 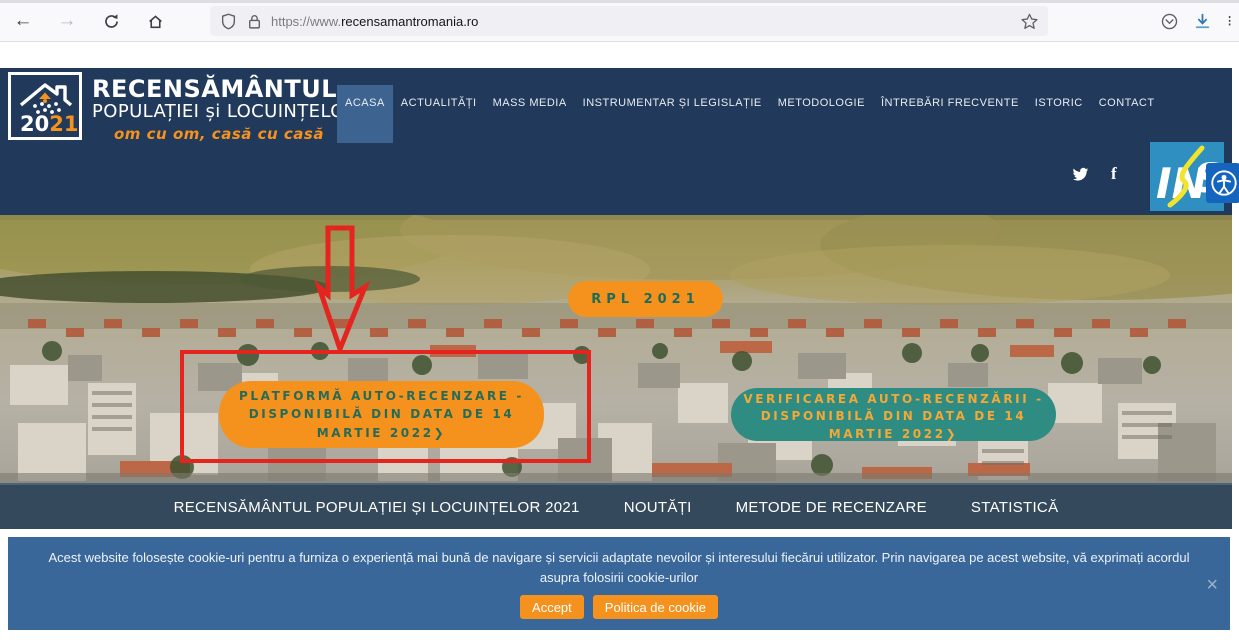 What do you see at coordinates (1014, 507) in the screenshot?
I see `subnav-statistica-link: STATISTICĂ` at bounding box center [1014, 507].